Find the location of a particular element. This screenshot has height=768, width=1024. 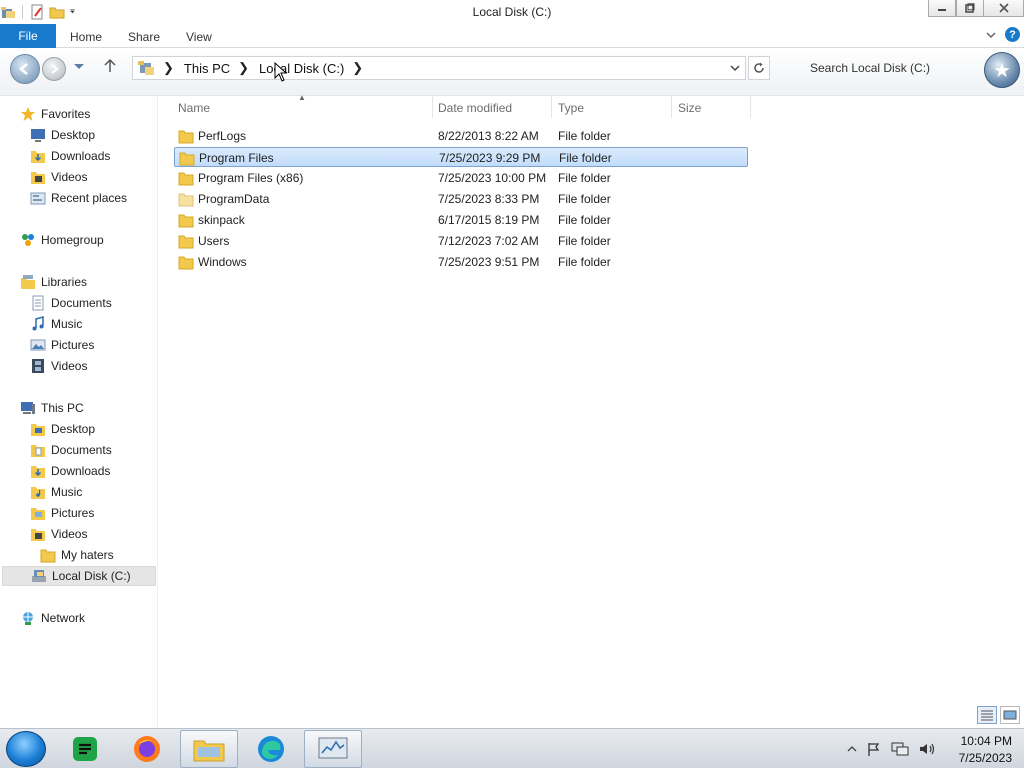

sidebar-item-homegroup: Homegroup is located at coordinates (62, 240).